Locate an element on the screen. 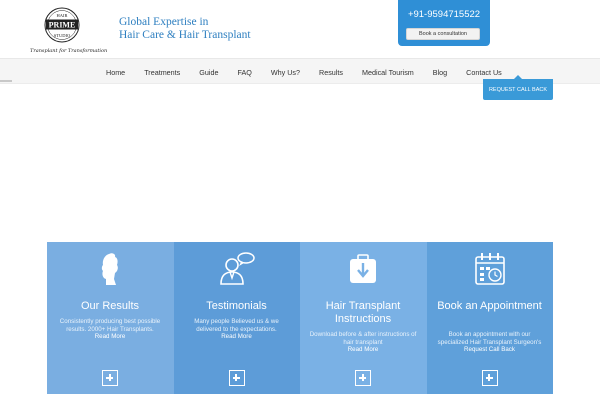 This screenshot has width=600, height=400. nav-item-home: Home is located at coordinates (115, 72).